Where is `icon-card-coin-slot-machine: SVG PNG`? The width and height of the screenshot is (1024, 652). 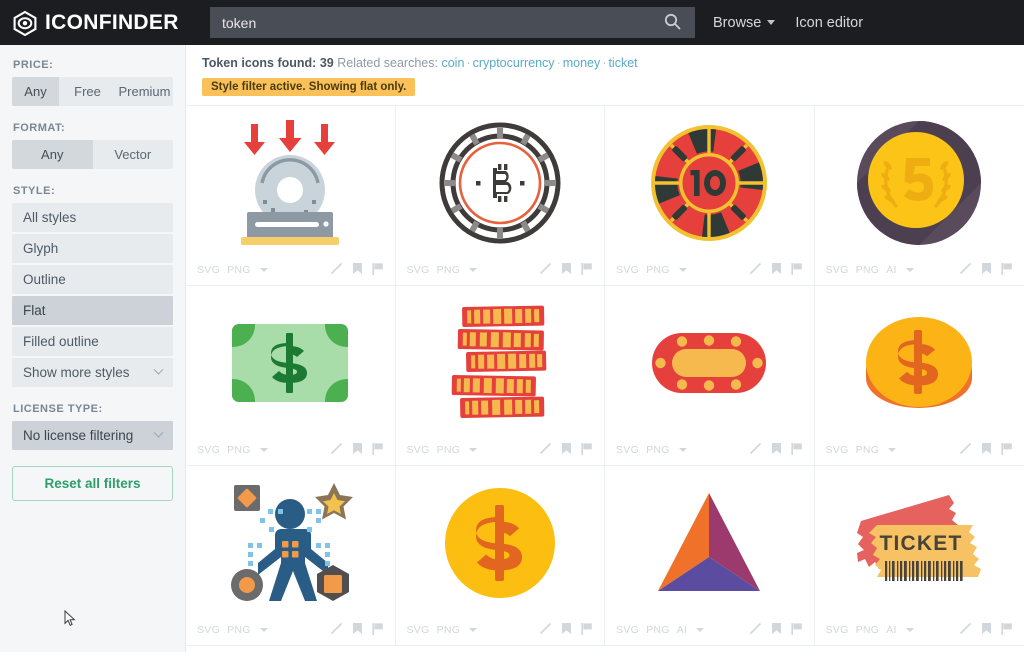
icon-card-coin-slot-machine: SVG PNG is located at coordinates (291, 196).